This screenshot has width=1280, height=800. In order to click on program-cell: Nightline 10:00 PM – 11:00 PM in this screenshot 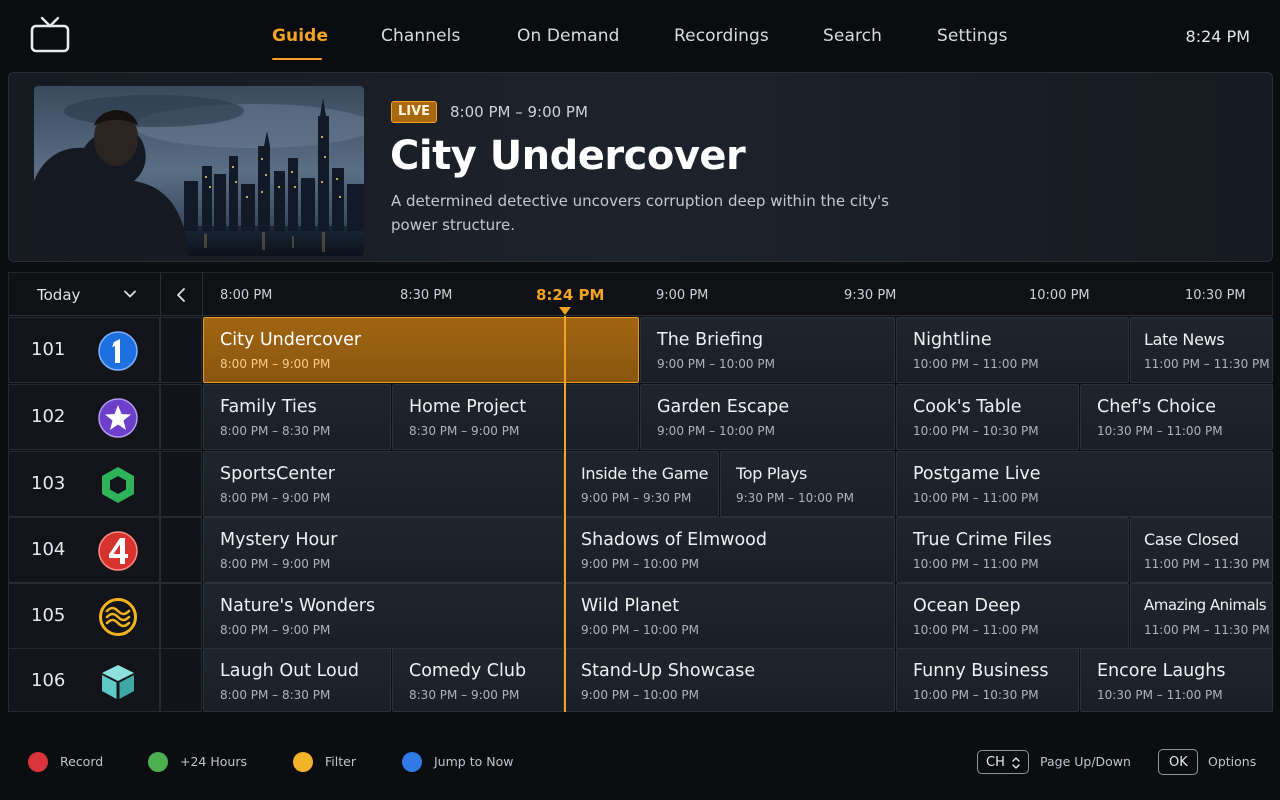, I will do `click(1012, 350)`.